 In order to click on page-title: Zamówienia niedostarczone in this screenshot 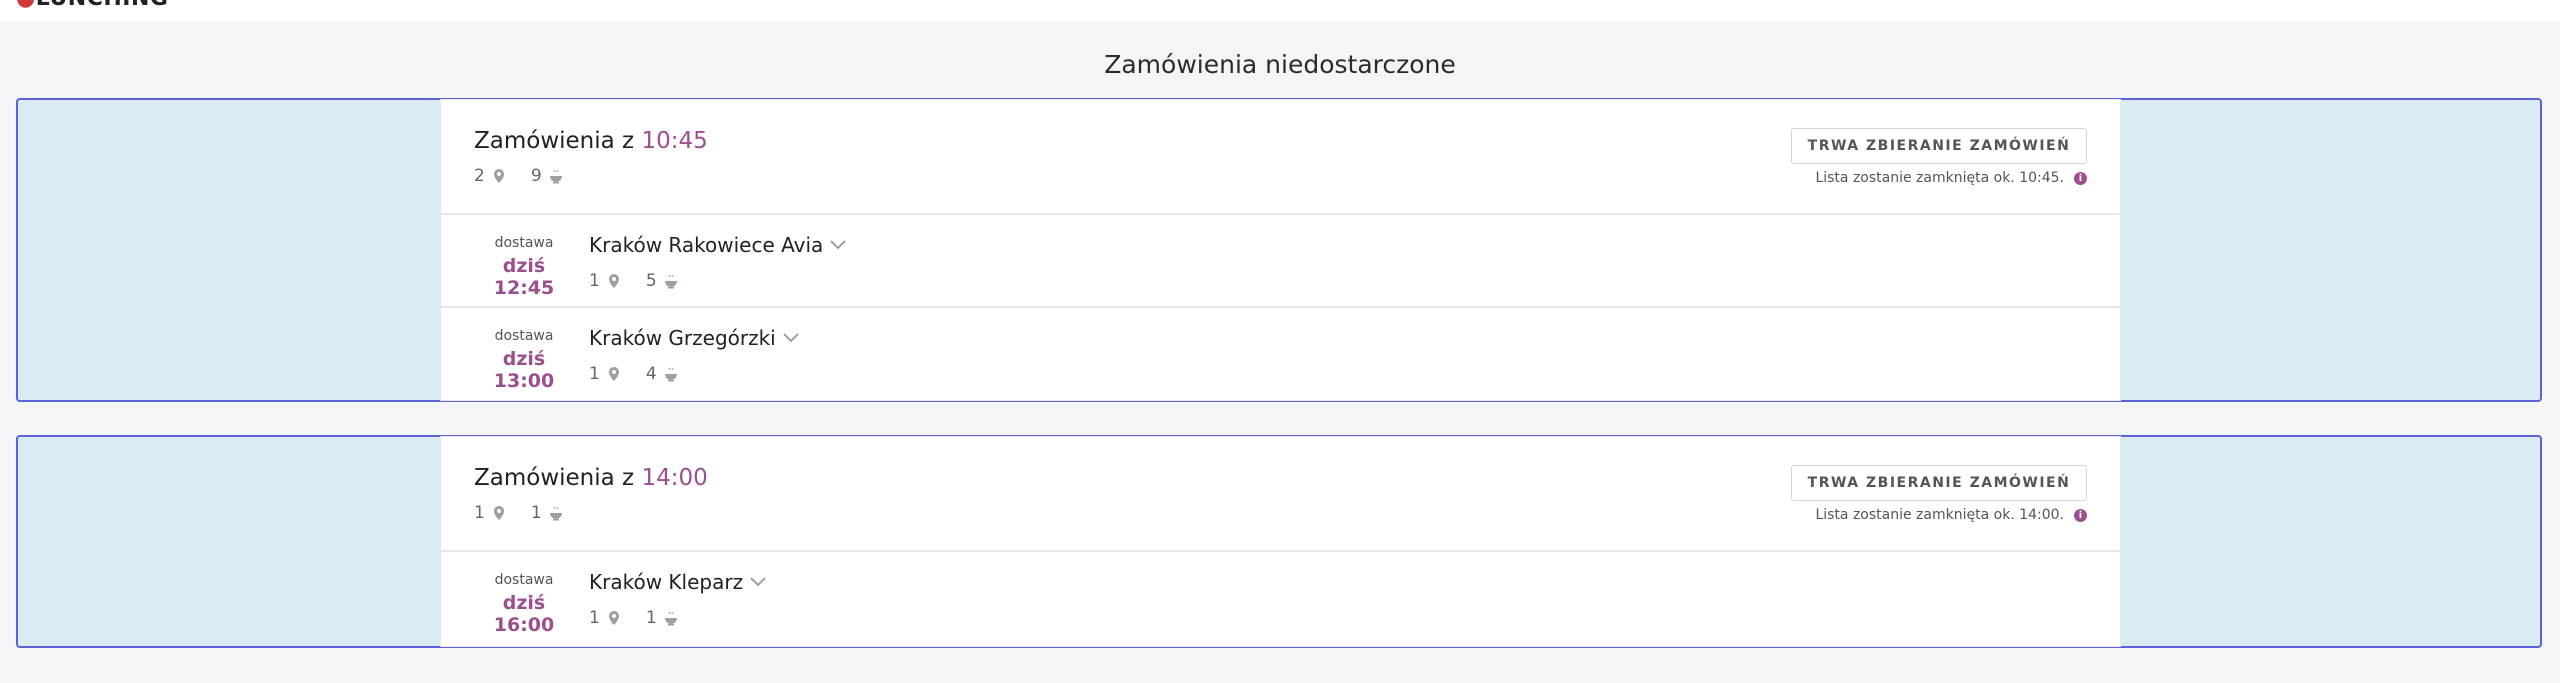, I will do `click(1280, 64)`.